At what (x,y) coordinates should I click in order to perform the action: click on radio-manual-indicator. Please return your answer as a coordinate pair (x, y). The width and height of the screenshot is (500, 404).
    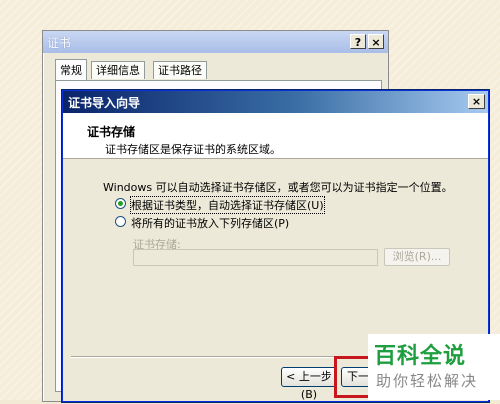
    Looking at the image, I should click on (120, 221).